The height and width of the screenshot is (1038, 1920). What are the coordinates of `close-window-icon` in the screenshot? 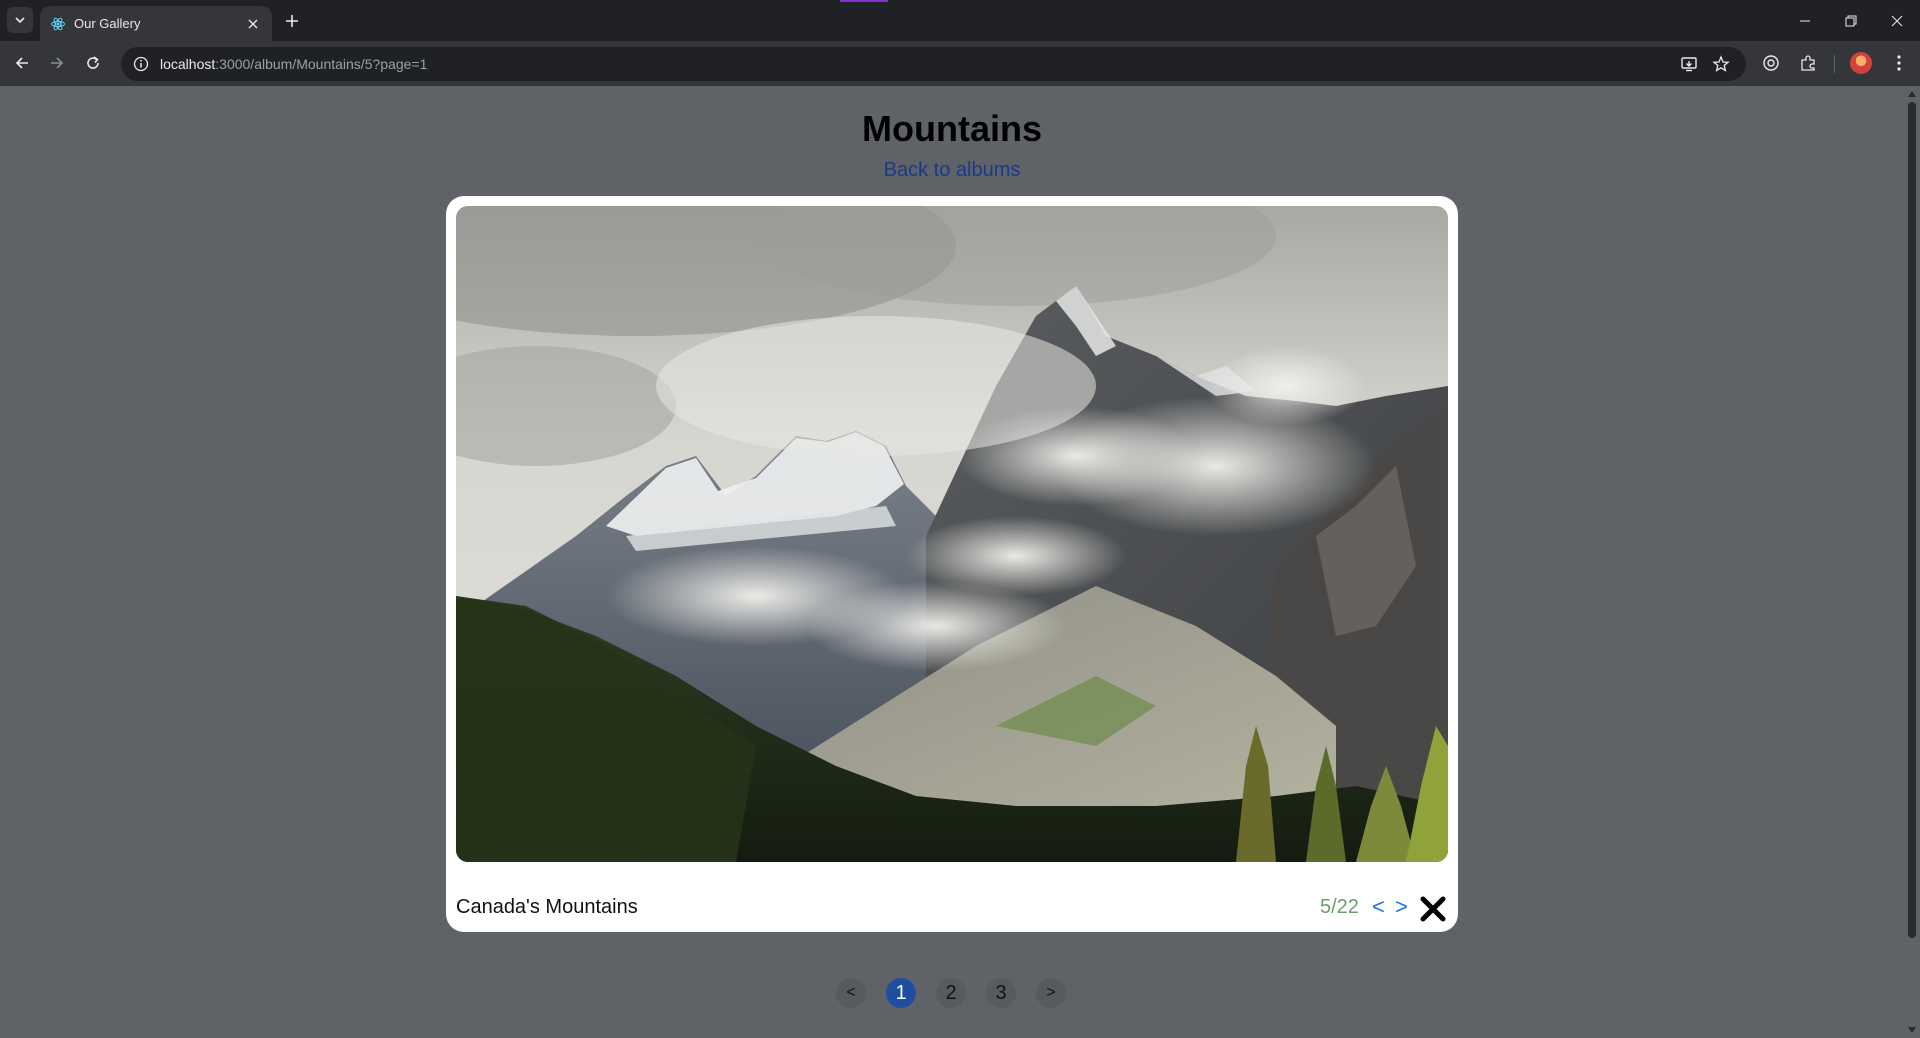 It's located at (1897, 20).